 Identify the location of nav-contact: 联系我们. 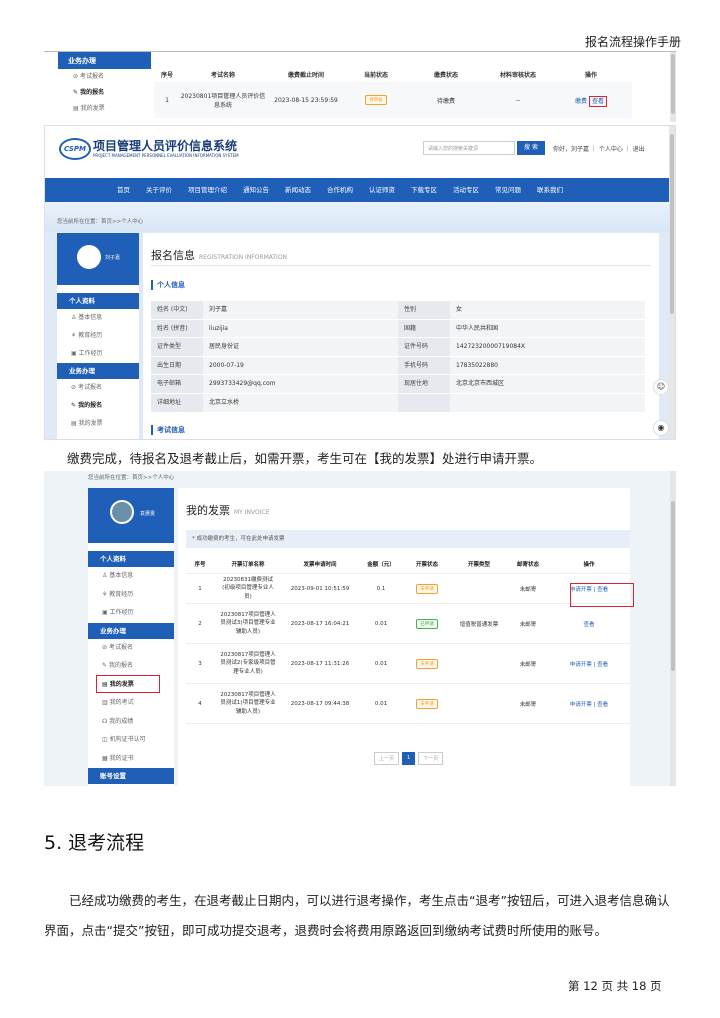
(550, 190).